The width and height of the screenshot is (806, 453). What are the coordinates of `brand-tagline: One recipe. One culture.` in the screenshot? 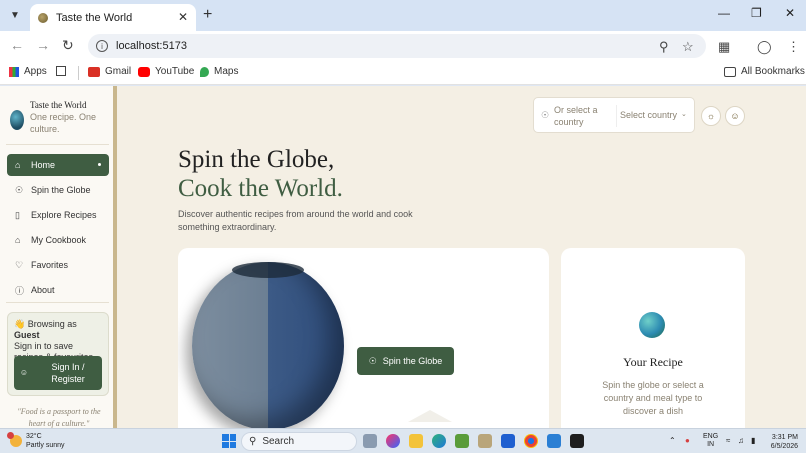 It's located at (63, 123).